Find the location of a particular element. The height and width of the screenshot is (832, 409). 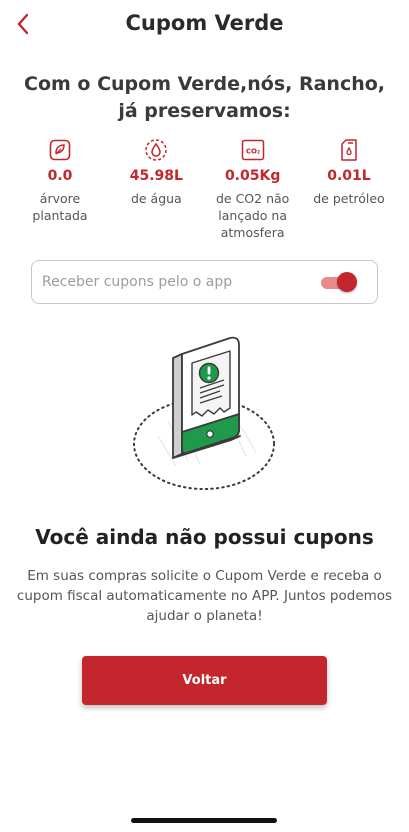

page-title: Cupom Verde is located at coordinates (204, 23).